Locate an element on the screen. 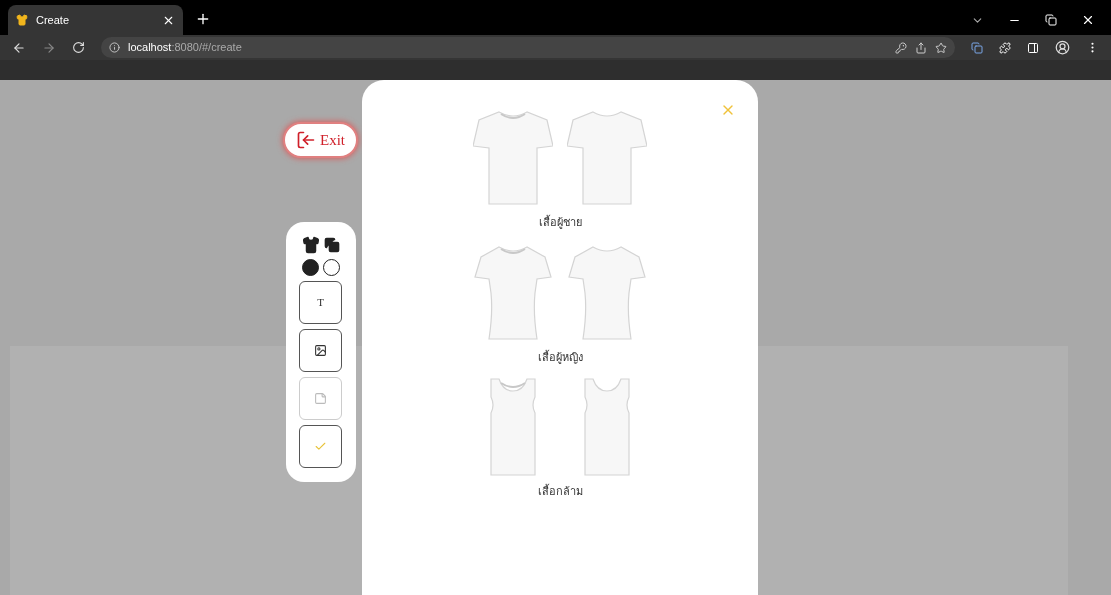  url-text: localhost:8080/#/create is located at coordinates (185, 48).